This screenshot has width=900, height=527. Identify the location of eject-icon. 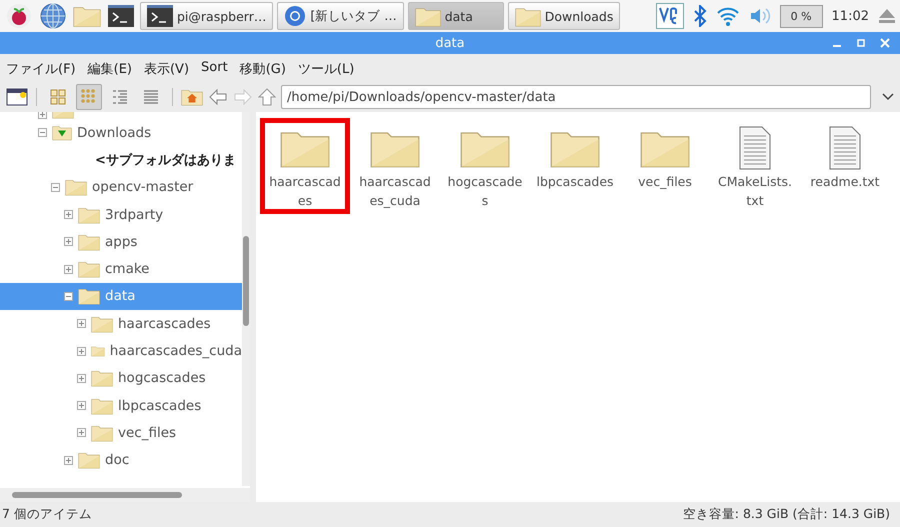
(887, 16).